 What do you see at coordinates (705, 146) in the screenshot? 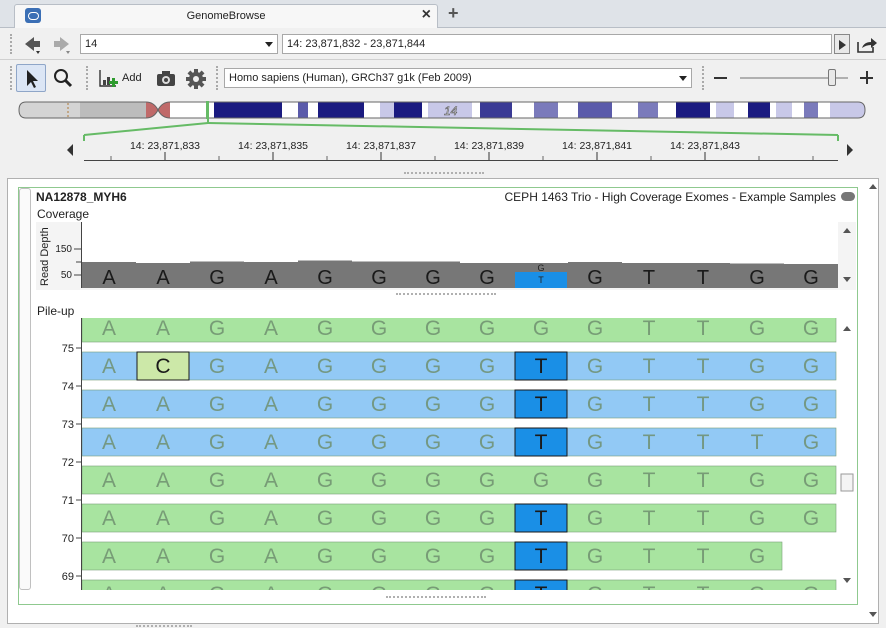
I see `ruler-tick-label: 14: 23,871,843` at bounding box center [705, 146].